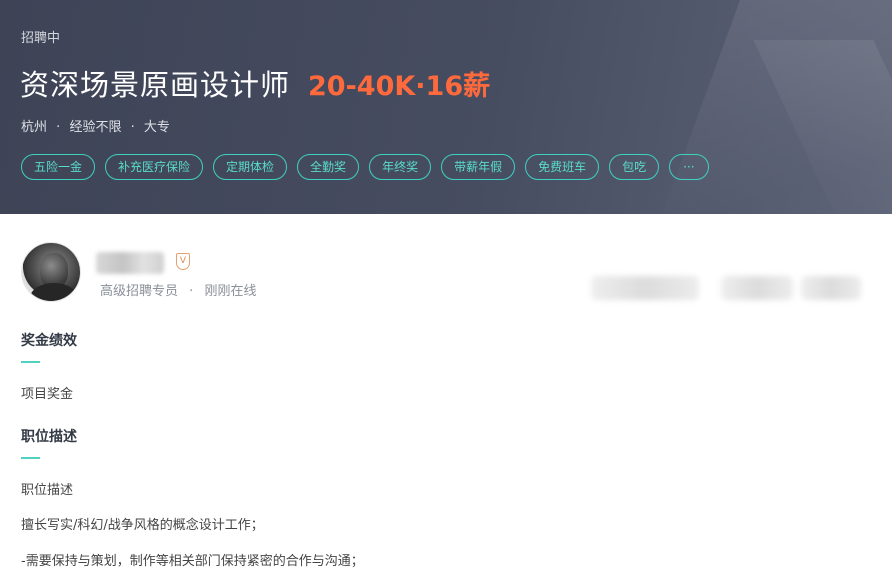  Describe the element at coordinates (49, 437) in the screenshot. I see `section-heading-text: 职位描述` at that location.